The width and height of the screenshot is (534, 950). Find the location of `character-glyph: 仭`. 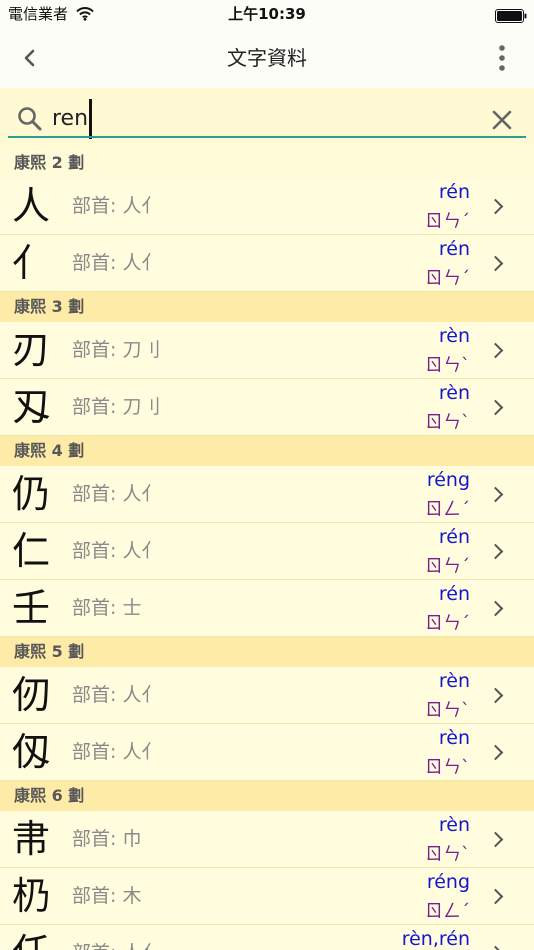

character-glyph: 仭 is located at coordinates (31, 752).